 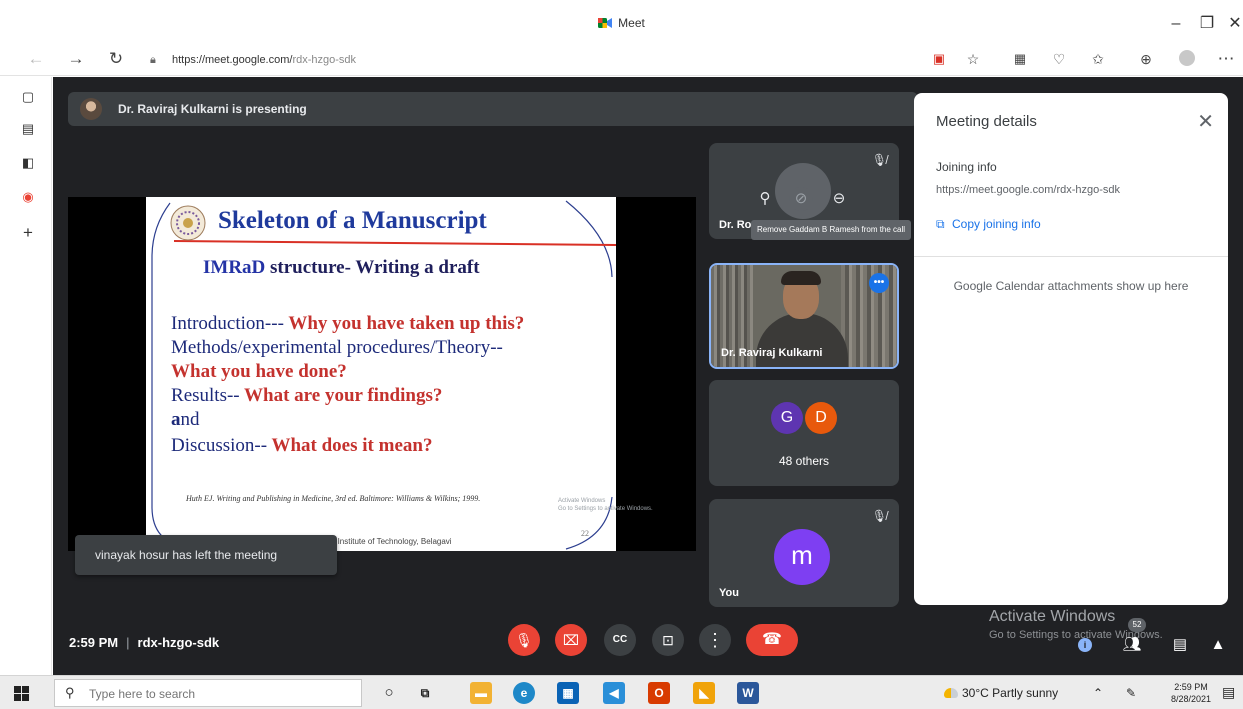 I want to click on more-options-button: ⋮, so click(x=715, y=640).